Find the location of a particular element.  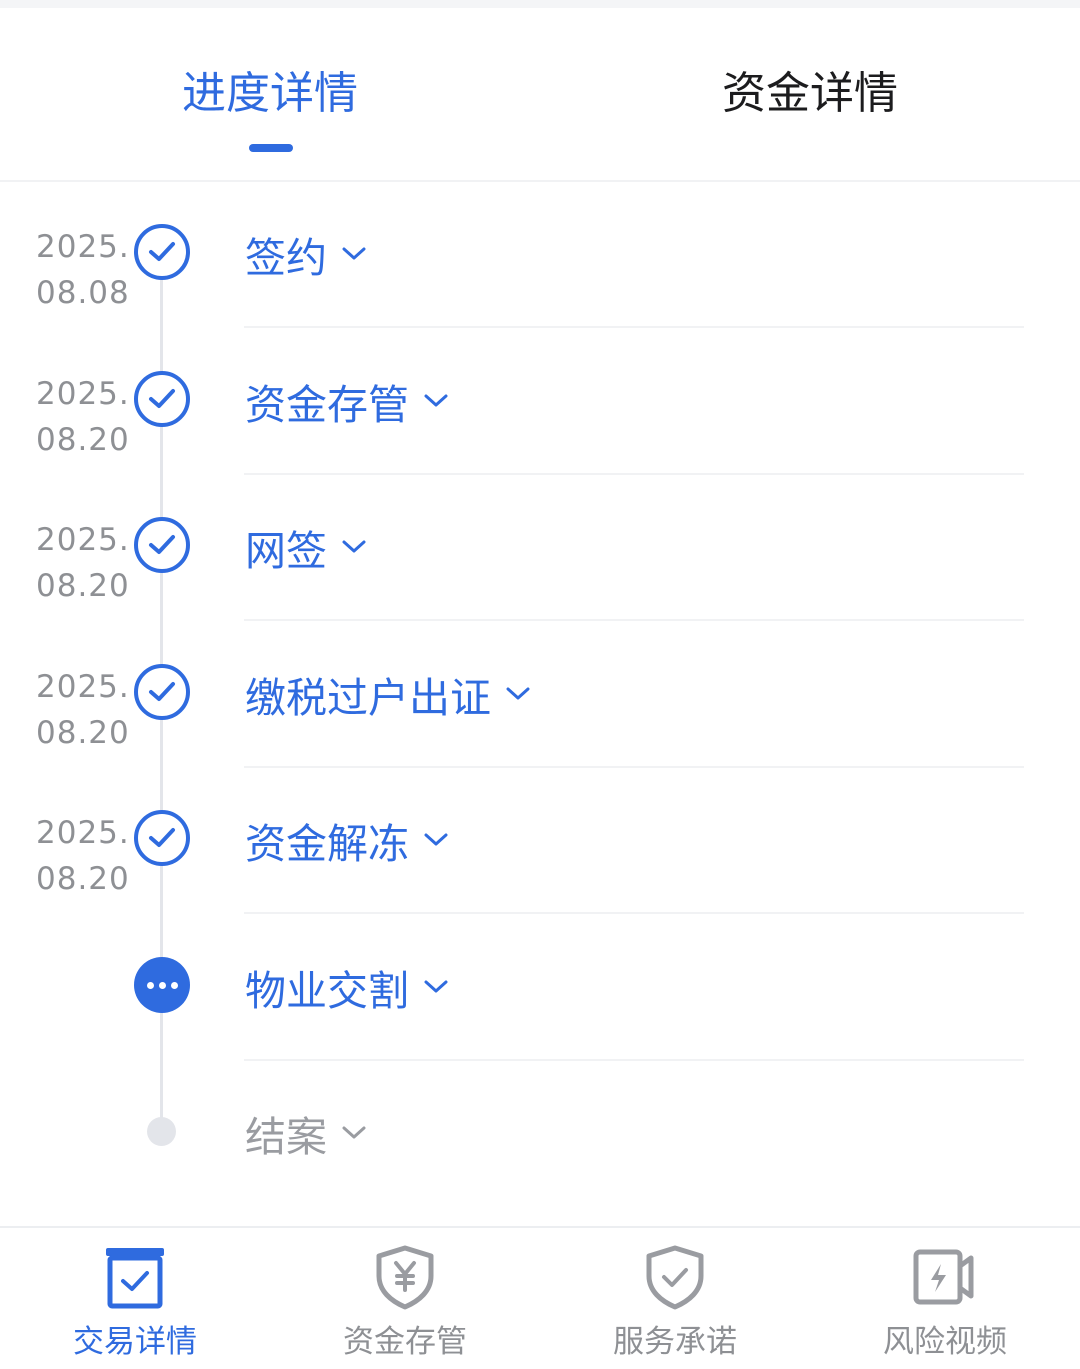

video-lightning-icon is located at coordinates (943, 1277).